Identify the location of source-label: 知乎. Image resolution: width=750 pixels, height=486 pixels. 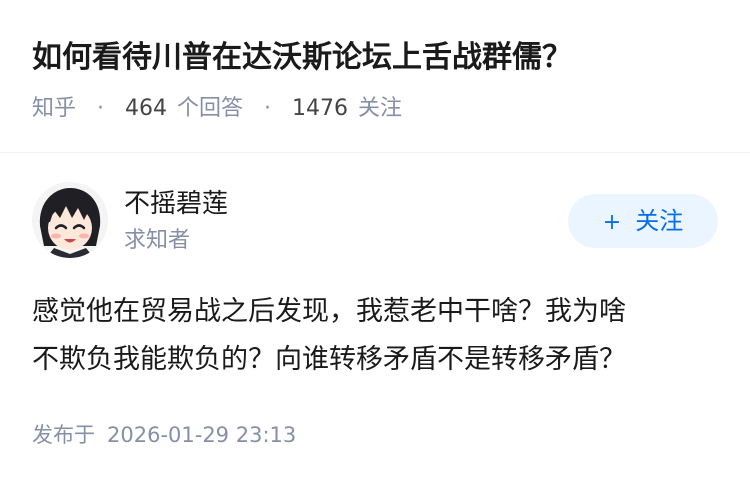
(54, 108).